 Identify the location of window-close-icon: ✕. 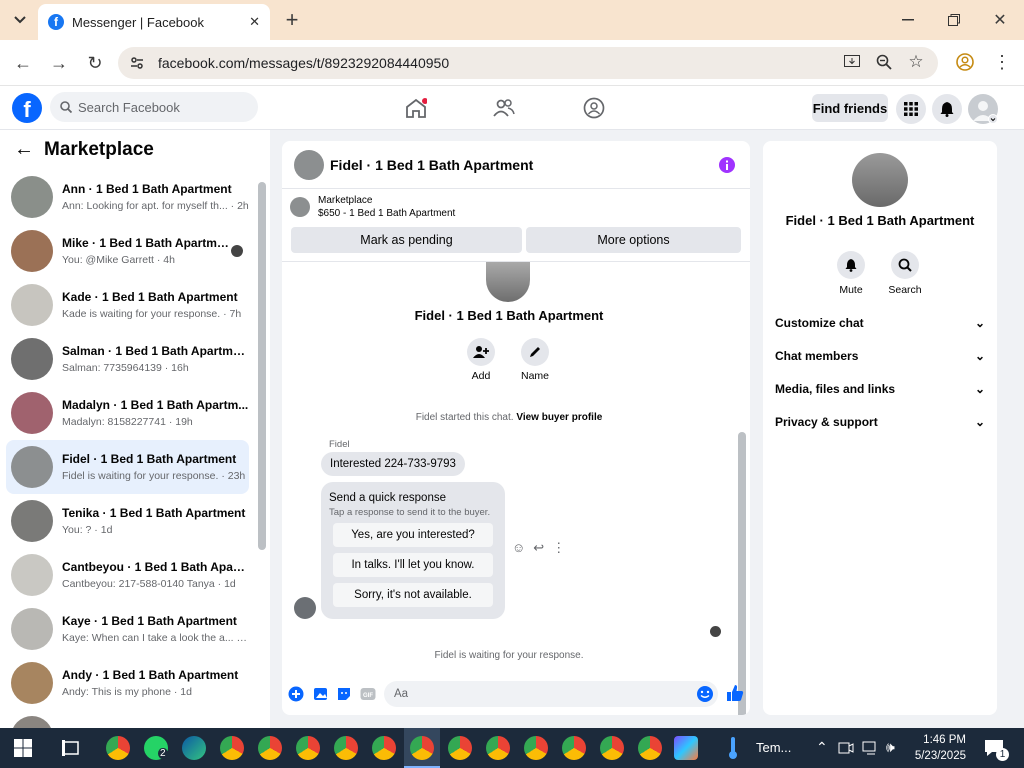
(1000, 20).